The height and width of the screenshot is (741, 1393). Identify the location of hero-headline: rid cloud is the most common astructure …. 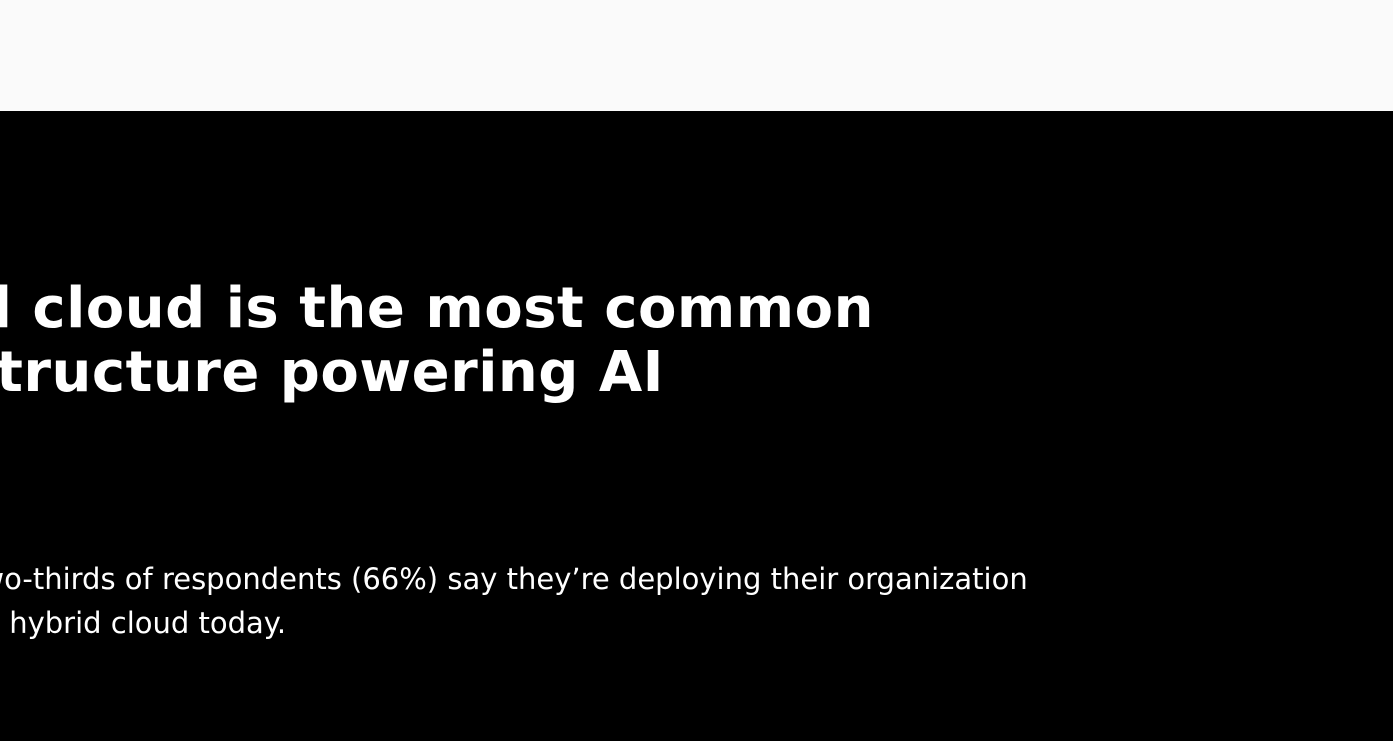
(437, 341).